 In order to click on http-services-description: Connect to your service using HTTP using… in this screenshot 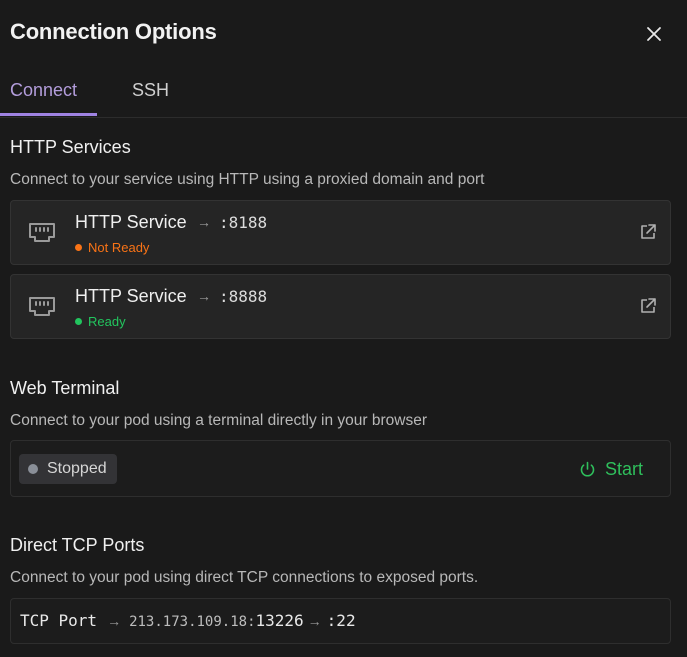, I will do `click(247, 179)`.